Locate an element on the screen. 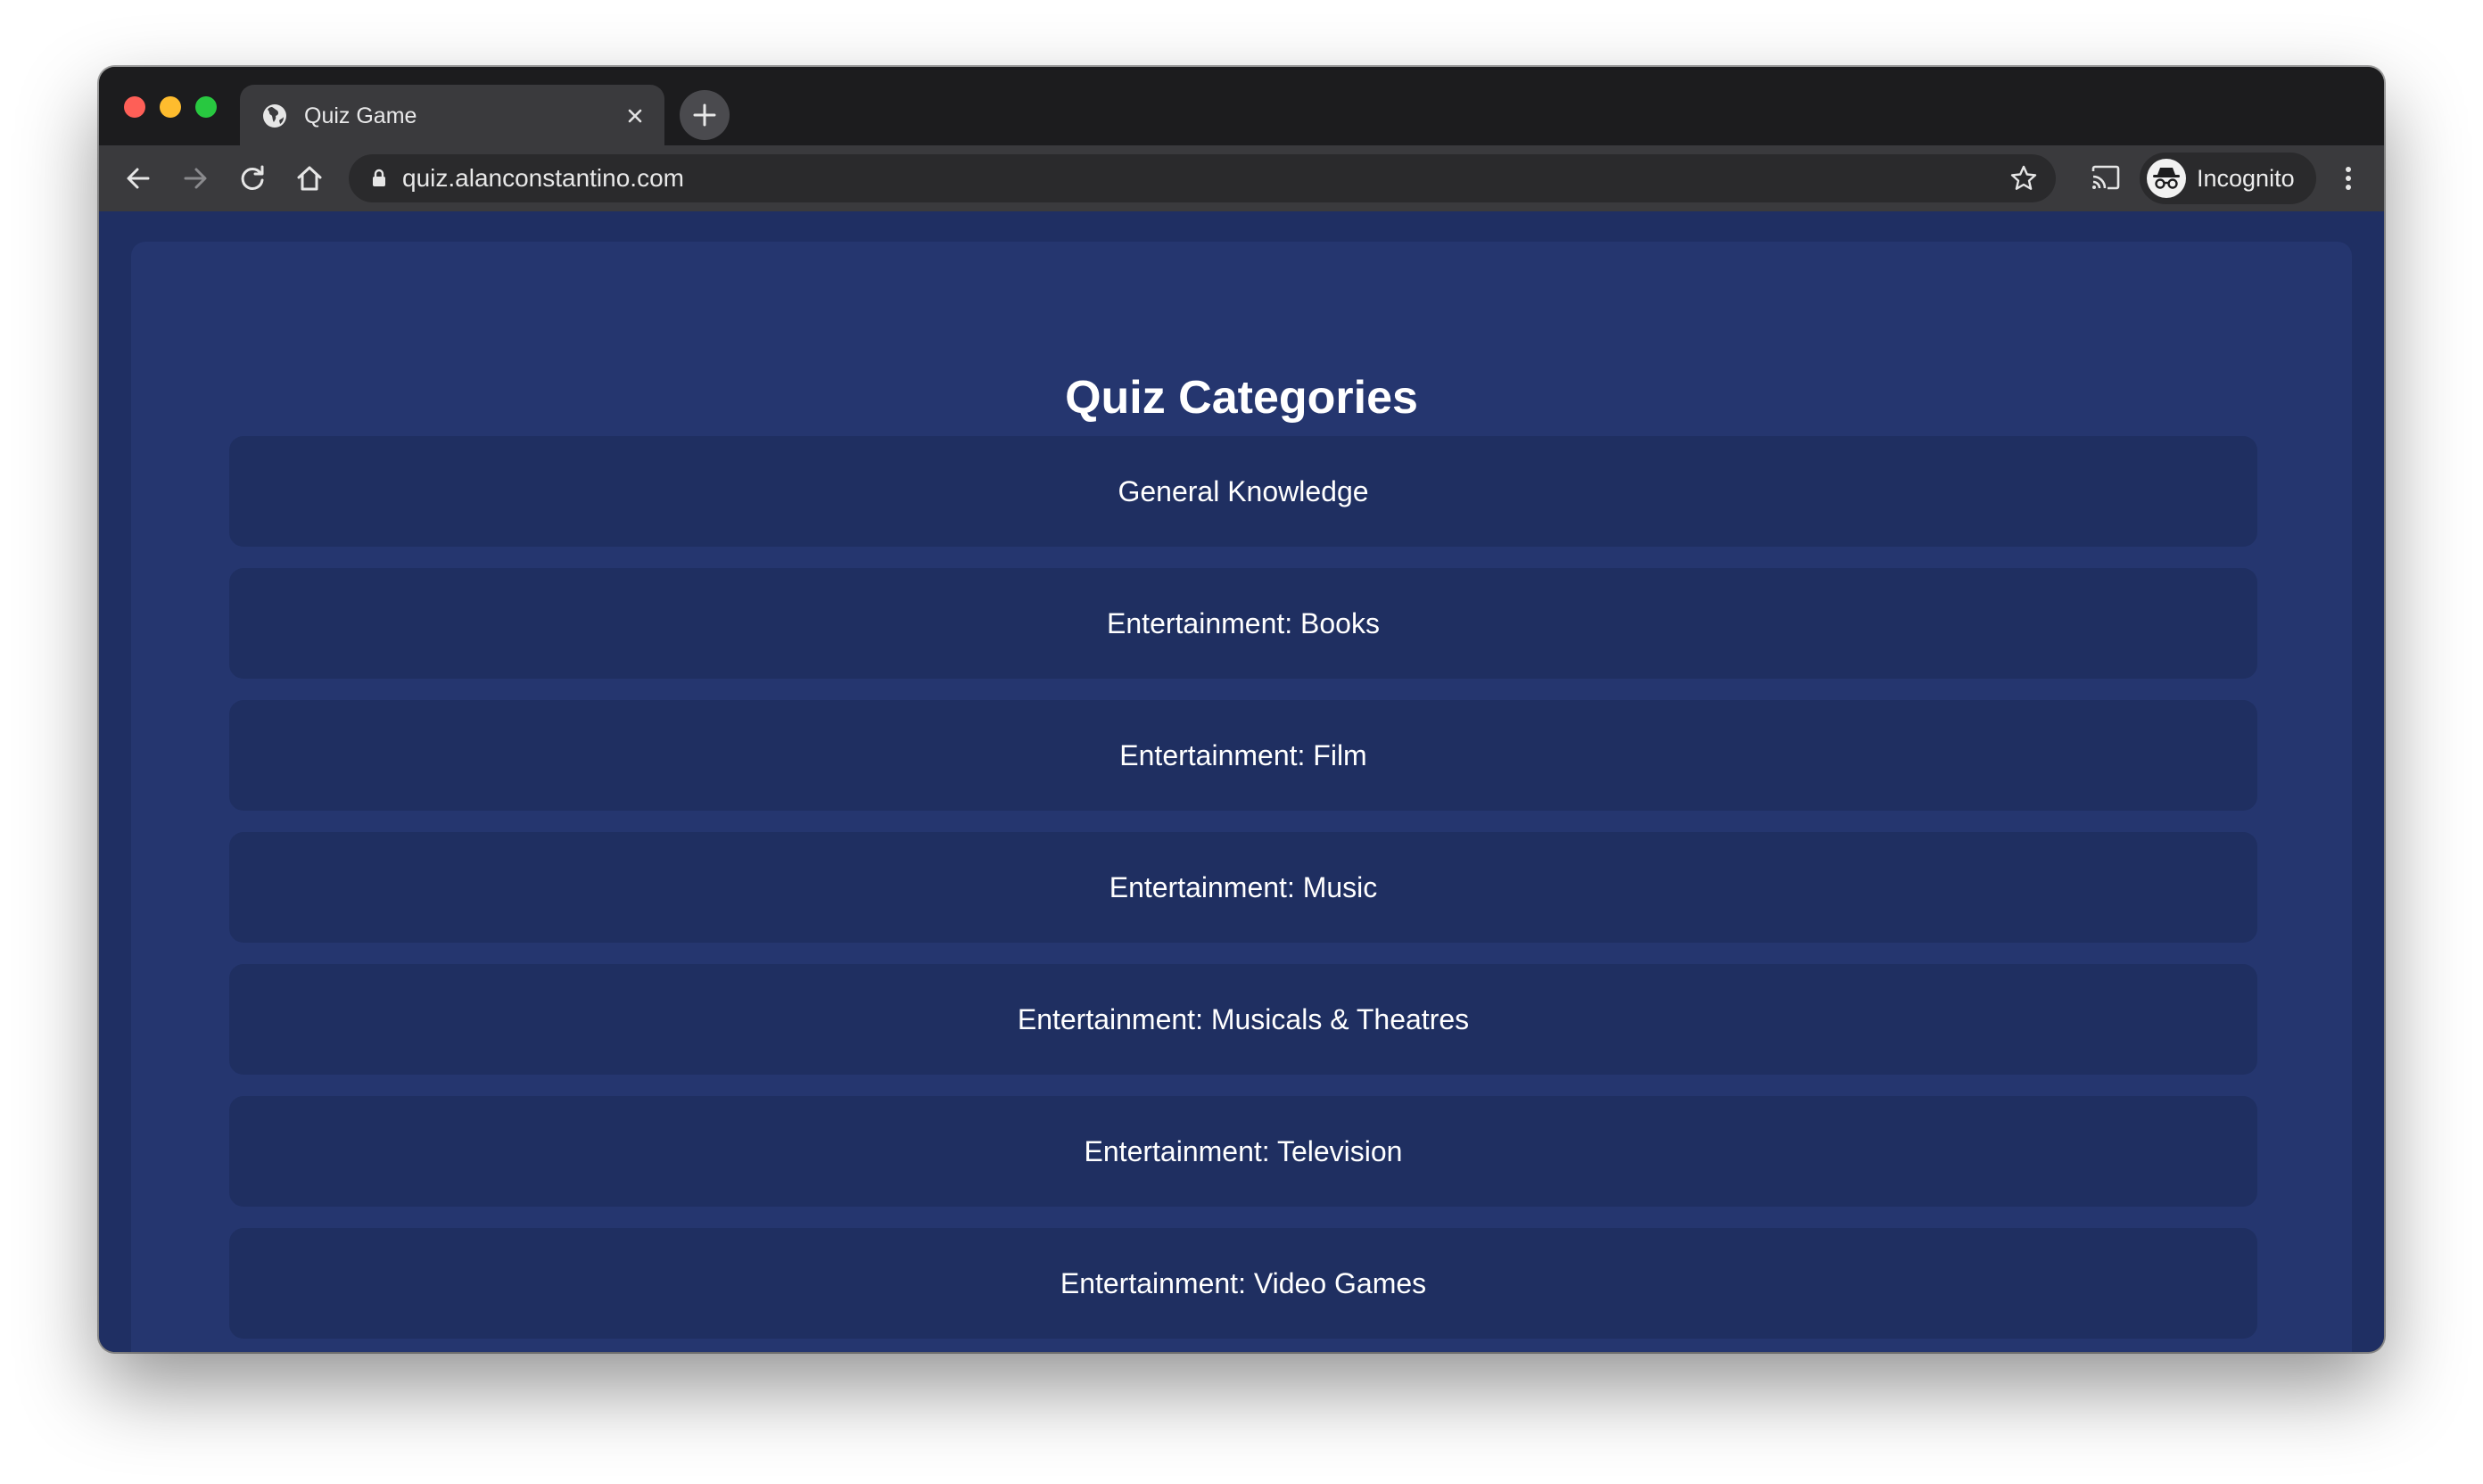 The width and height of the screenshot is (2483, 1484). address-bar: quiz.alanconstantino.com is located at coordinates (1202, 178).